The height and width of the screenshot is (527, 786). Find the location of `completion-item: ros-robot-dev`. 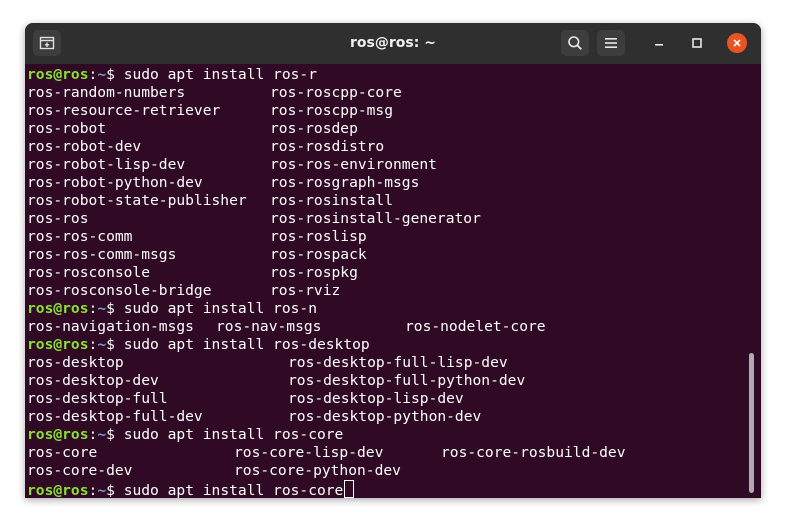

completion-item: ros-robot-dev is located at coordinates (84, 146).